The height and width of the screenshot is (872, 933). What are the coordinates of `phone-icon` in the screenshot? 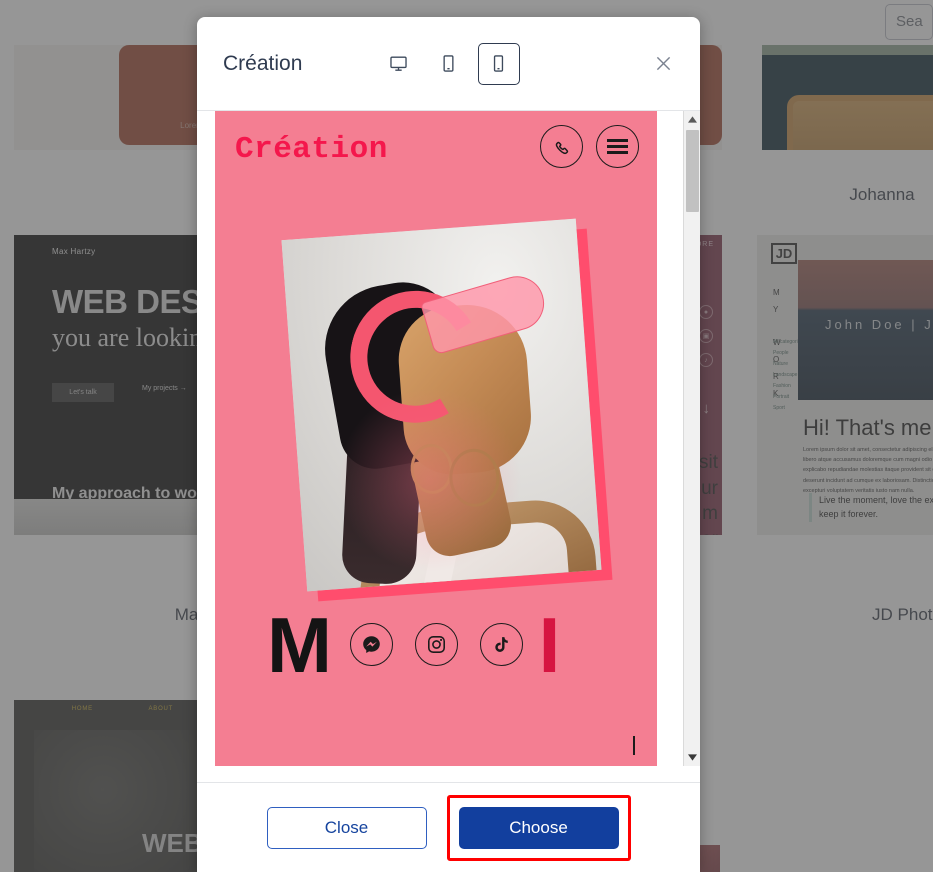 It's located at (561, 146).